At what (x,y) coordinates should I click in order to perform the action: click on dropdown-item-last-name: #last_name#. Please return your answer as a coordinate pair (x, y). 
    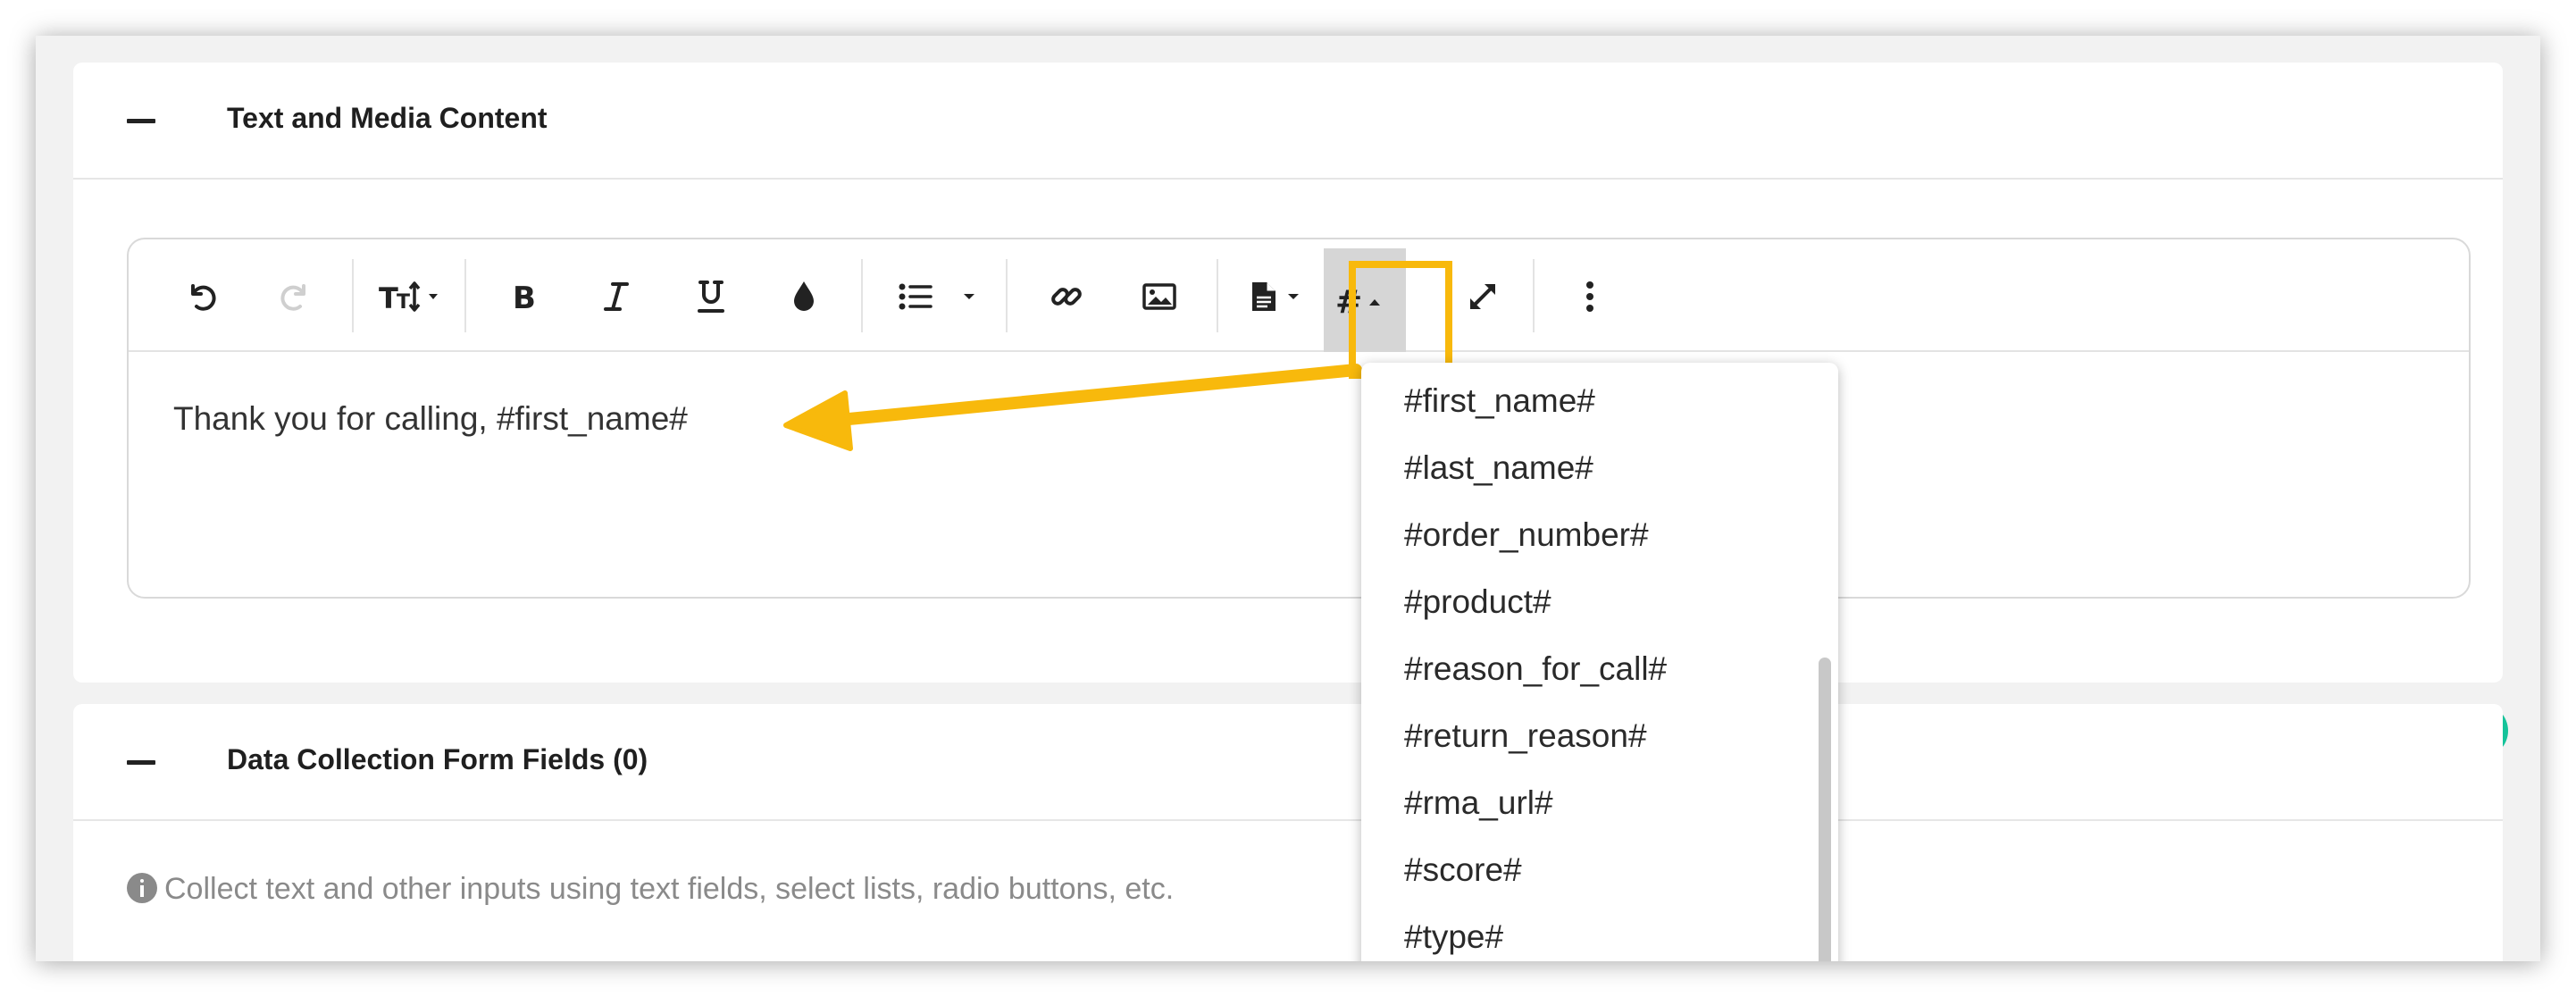
    Looking at the image, I should click on (1499, 468).